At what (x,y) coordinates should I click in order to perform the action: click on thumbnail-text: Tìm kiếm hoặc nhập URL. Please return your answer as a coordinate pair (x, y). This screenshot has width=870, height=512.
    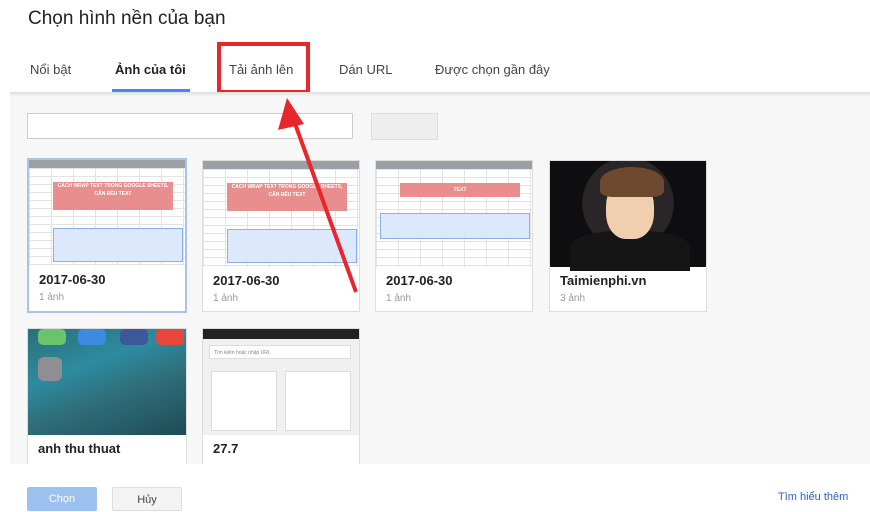
    Looking at the image, I should click on (280, 352).